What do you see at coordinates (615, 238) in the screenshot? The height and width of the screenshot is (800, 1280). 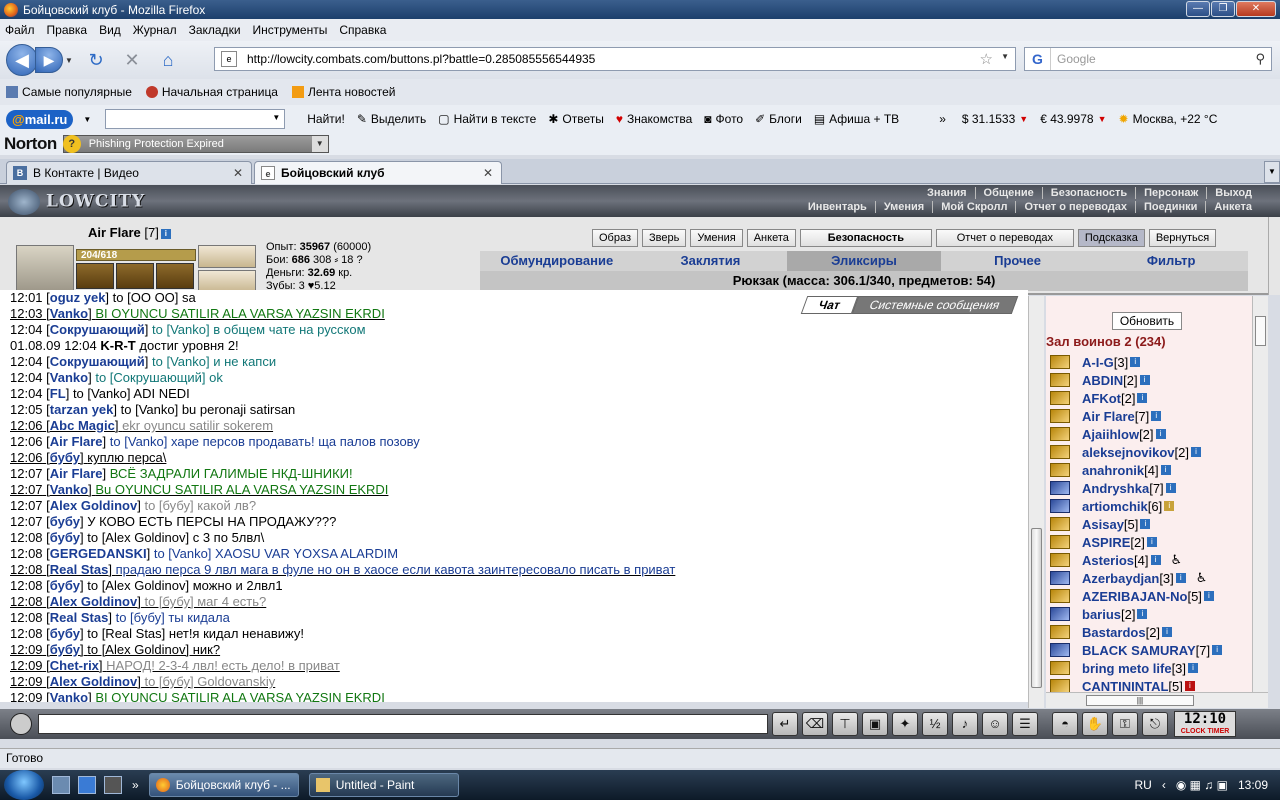 I see `image-button: Образ` at bounding box center [615, 238].